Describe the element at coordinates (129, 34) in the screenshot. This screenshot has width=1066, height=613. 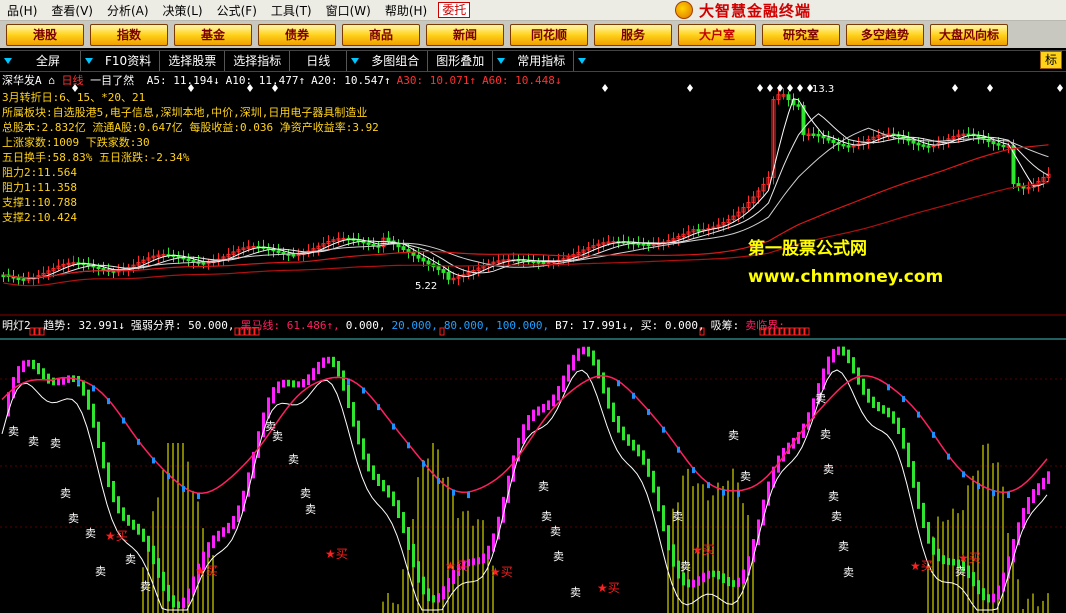
I see `nav-button-index: 指数` at that location.